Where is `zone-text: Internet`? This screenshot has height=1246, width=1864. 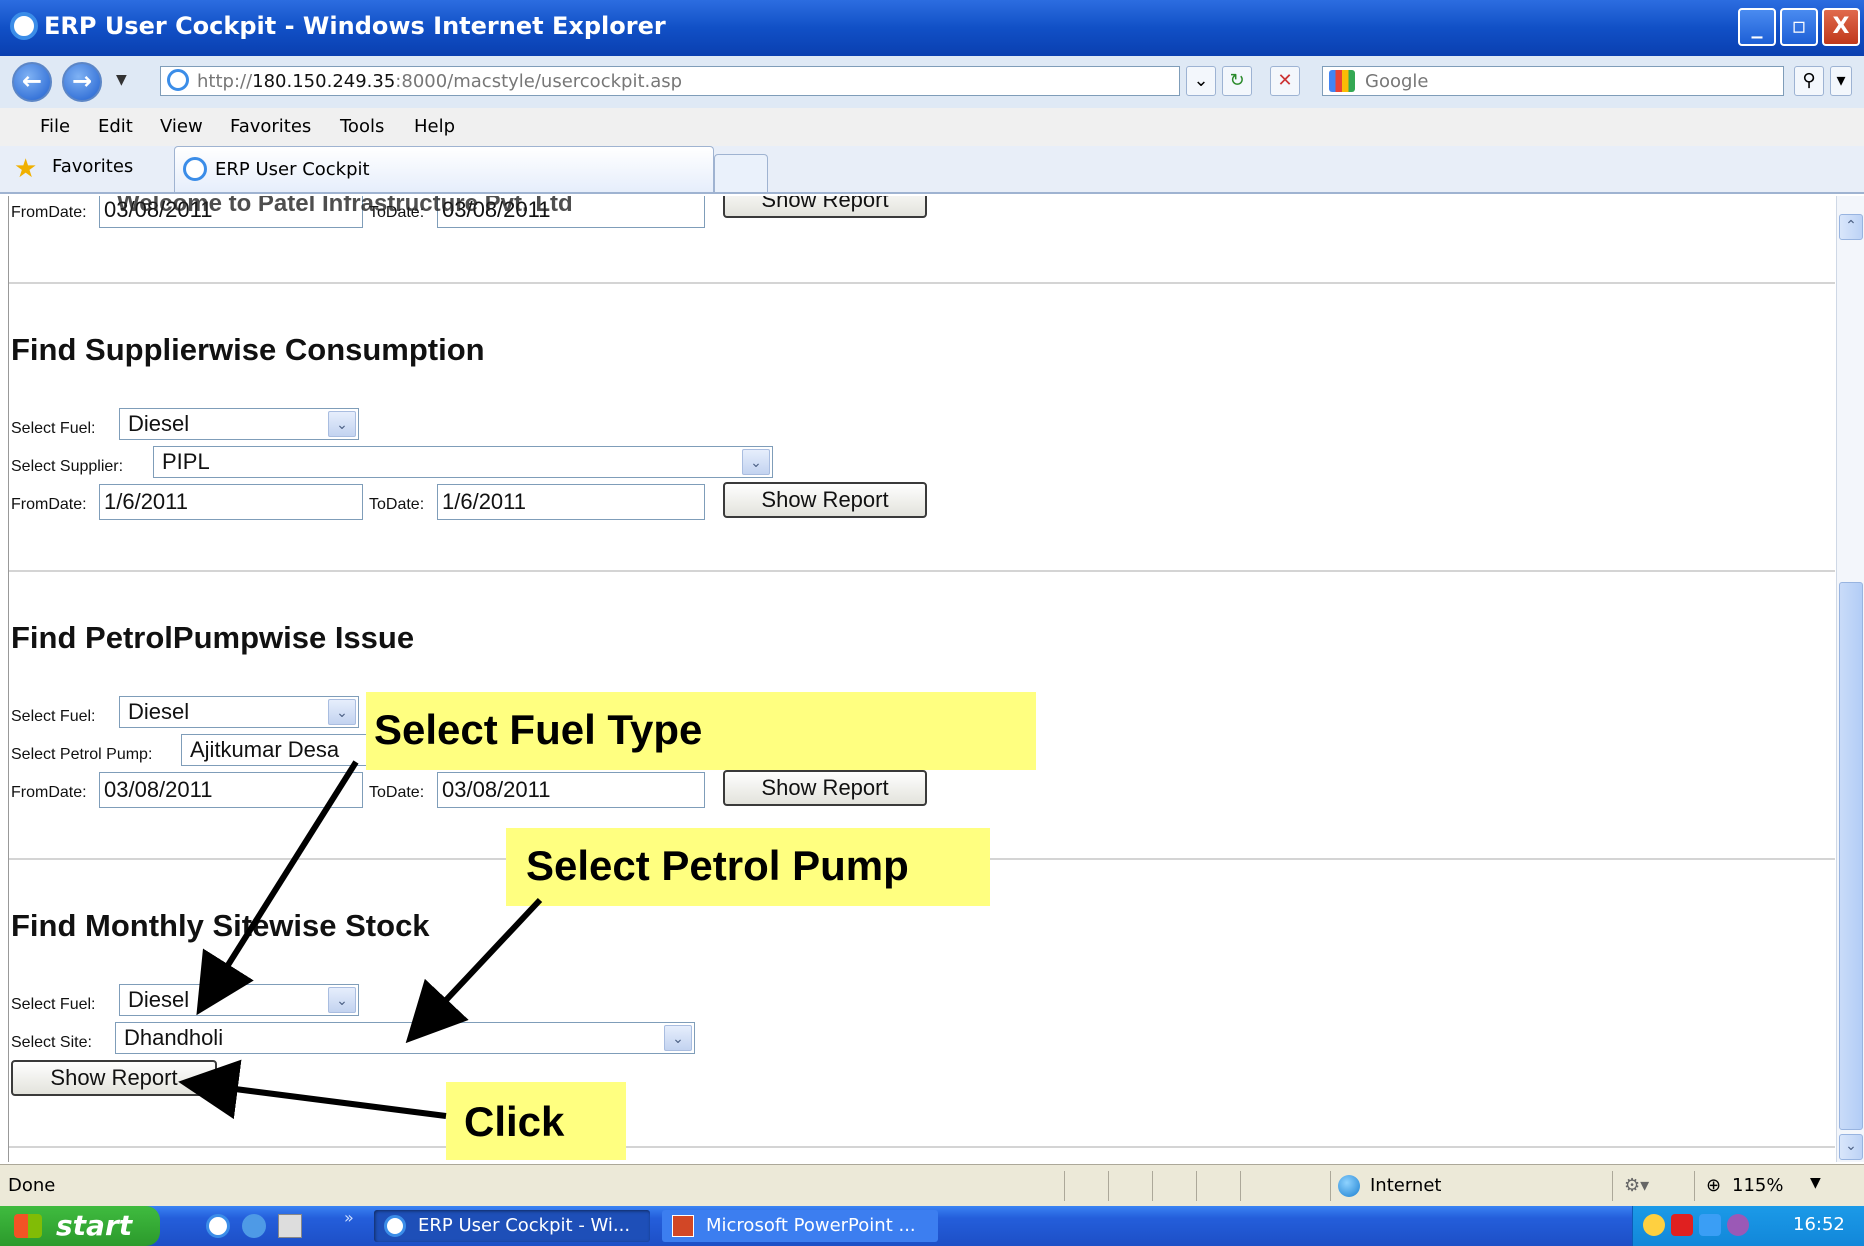
zone-text: Internet is located at coordinates (1406, 1185).